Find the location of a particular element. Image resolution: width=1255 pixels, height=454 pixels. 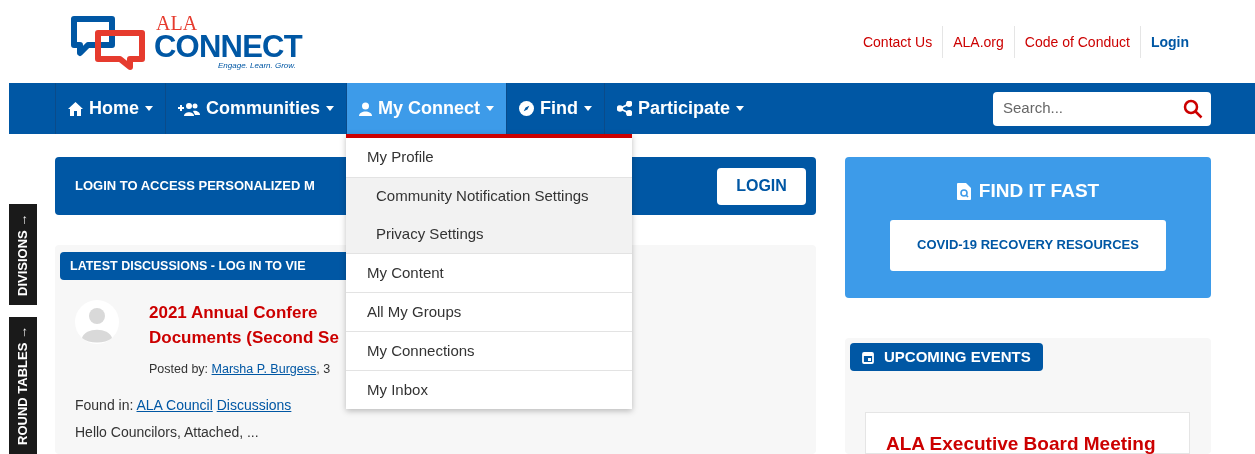

login-link: Login is located at coordinates (1169, 41).